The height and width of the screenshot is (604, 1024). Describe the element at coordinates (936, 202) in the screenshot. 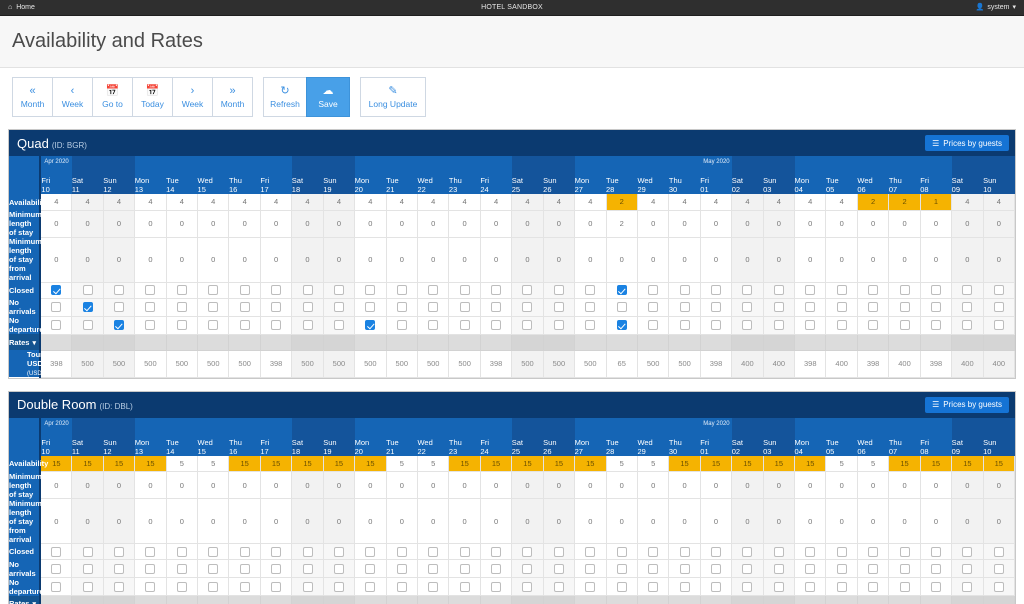

I see `data-cell: 1` at that location.